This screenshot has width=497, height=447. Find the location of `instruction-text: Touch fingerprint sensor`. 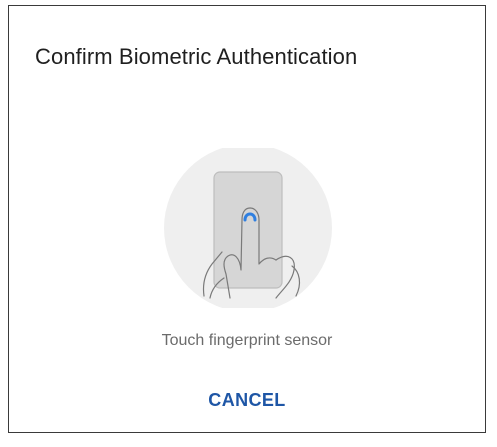

instruction-text: Touch fingerprint sensor is located at coordinates (247, 340).